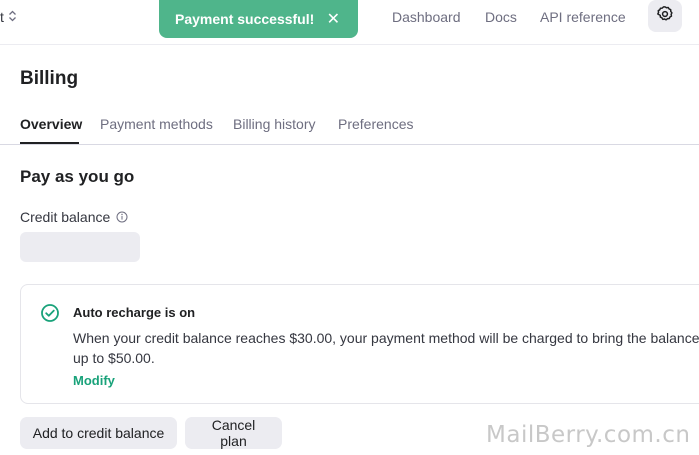 This screenshot has width=699, height=455. Describe the element at coordinates (98, 433) in the screenshot. I see `add-credit-button: Add to credit balance` at that location.